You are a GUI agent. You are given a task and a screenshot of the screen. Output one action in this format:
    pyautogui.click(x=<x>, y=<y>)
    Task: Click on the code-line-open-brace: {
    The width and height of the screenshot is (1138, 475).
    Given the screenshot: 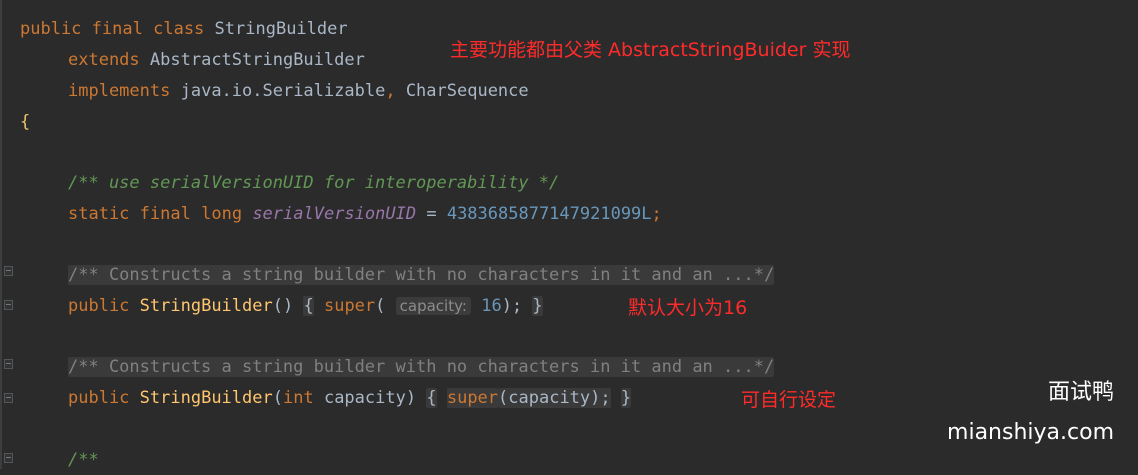 What is the action you would take?
    pyautogui.click(x=25, y=122)
    